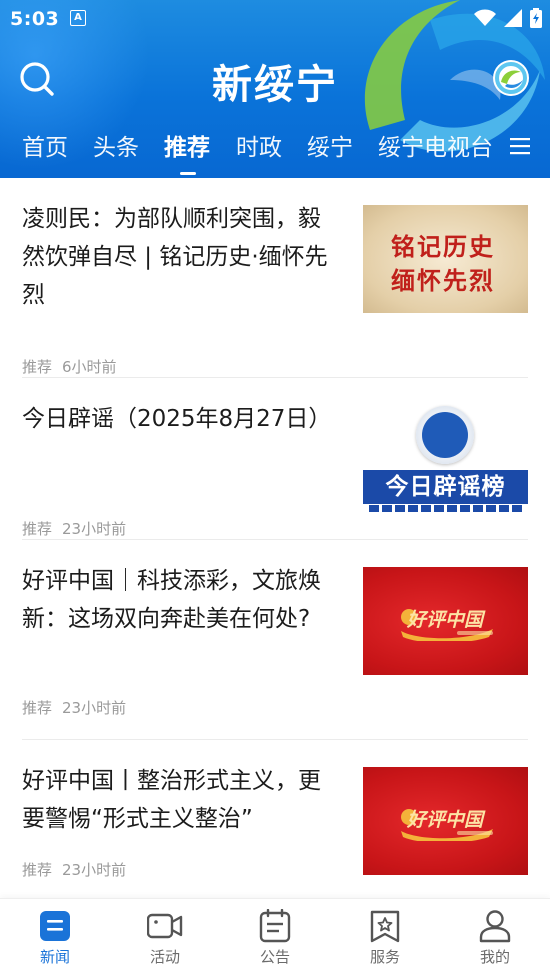  I want to click on video-camera-icon, so click(165, 926).